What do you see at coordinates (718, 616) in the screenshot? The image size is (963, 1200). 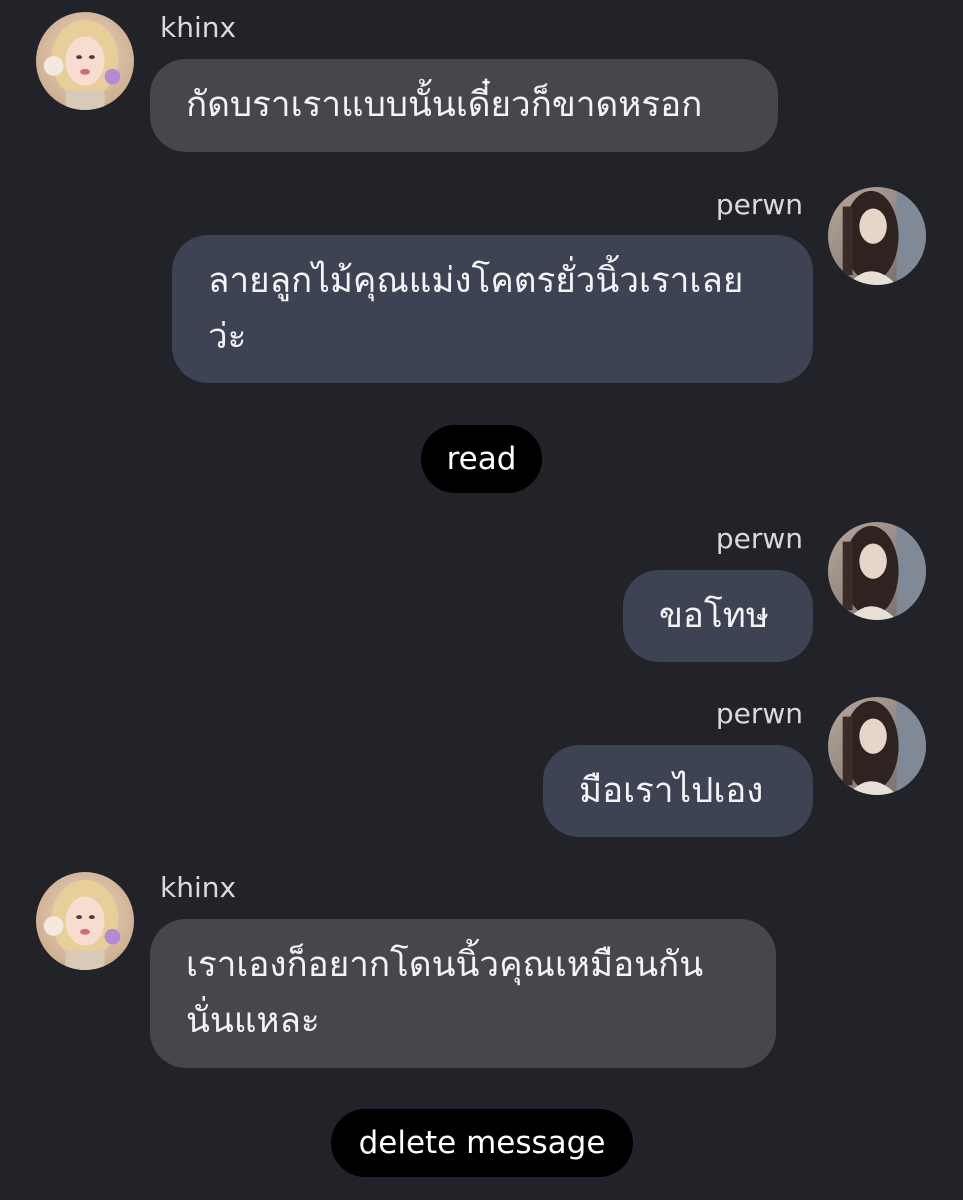 I see `message-bubble: ขอโทษ` at bounding box center [718, 616].